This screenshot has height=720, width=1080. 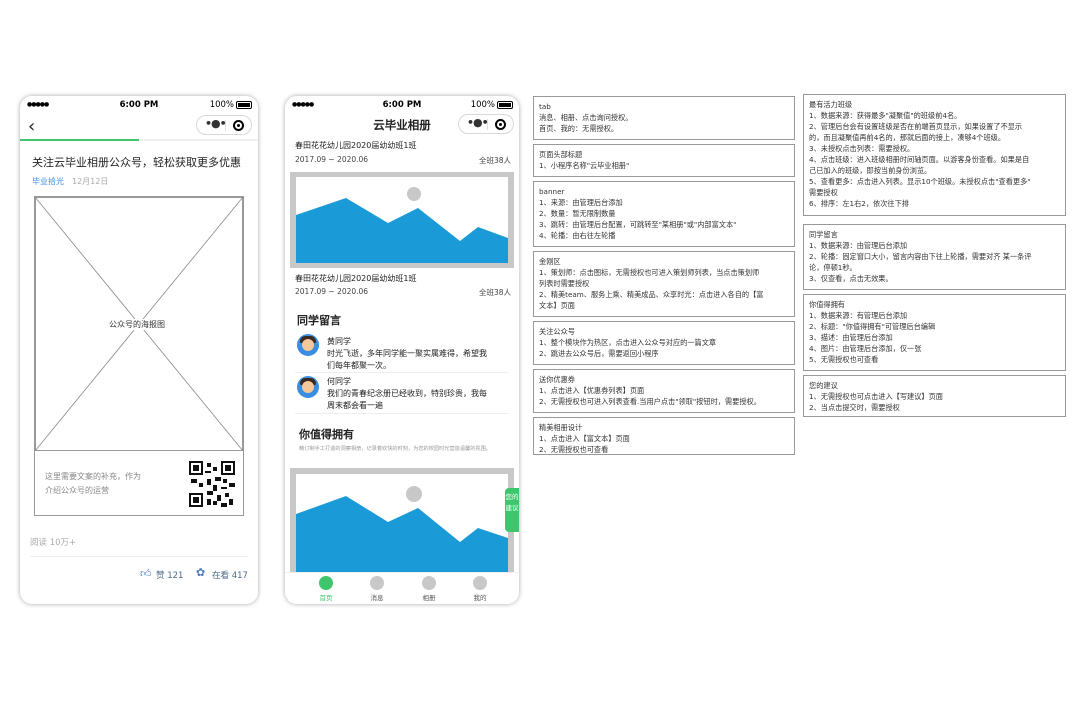 I want to click on article-author-link: 毕业拾光, so click(x=48, y=181).